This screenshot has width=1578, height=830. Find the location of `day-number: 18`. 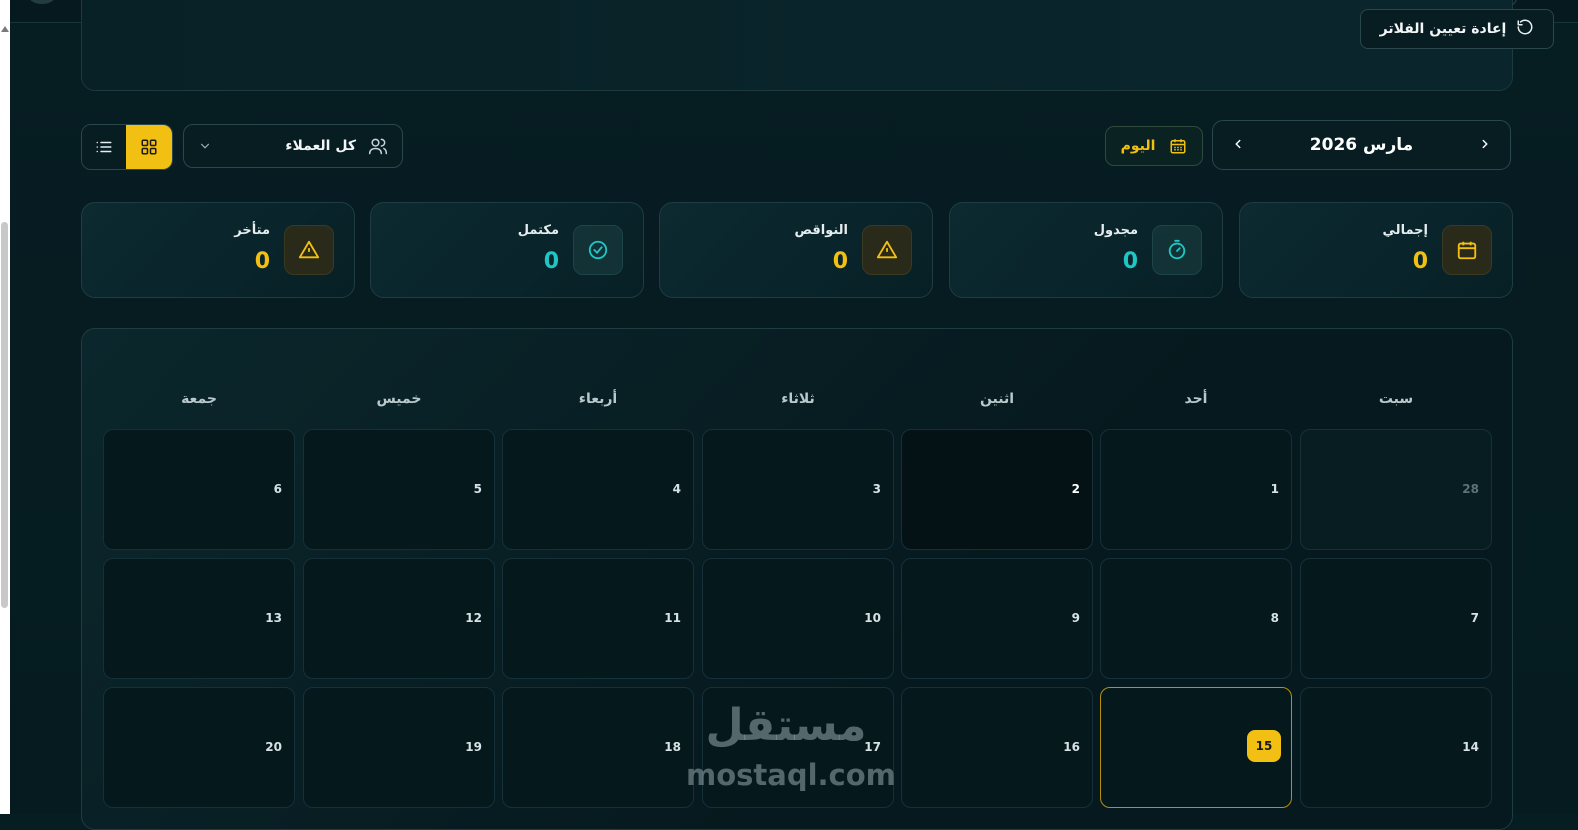

day-number: 18 is located at coordinates (672, 747).